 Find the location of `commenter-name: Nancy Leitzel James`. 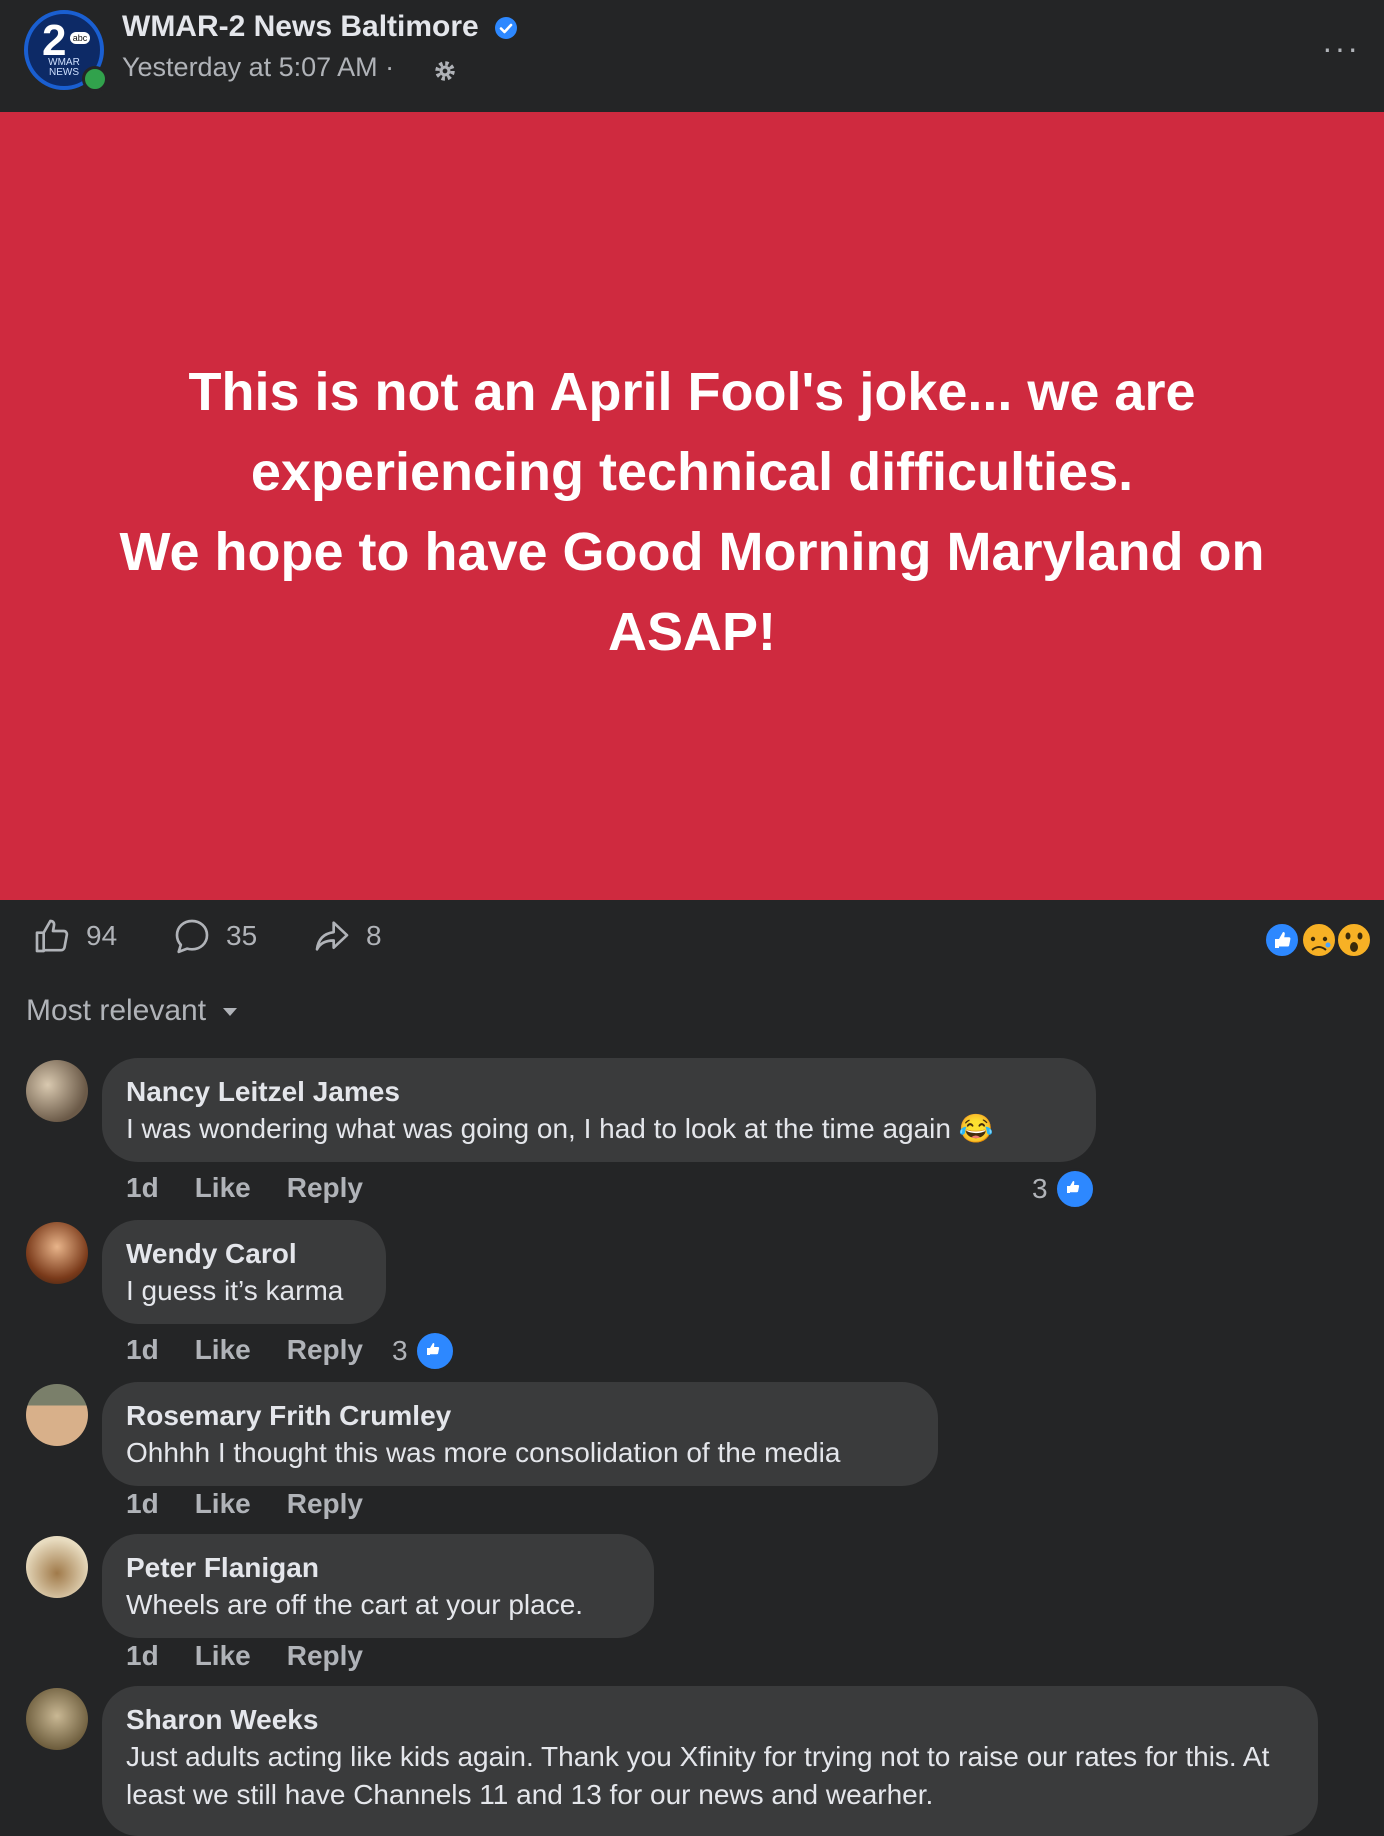

commenter-name: Nancy Leitzel James is located at coordinates (599, 1092).